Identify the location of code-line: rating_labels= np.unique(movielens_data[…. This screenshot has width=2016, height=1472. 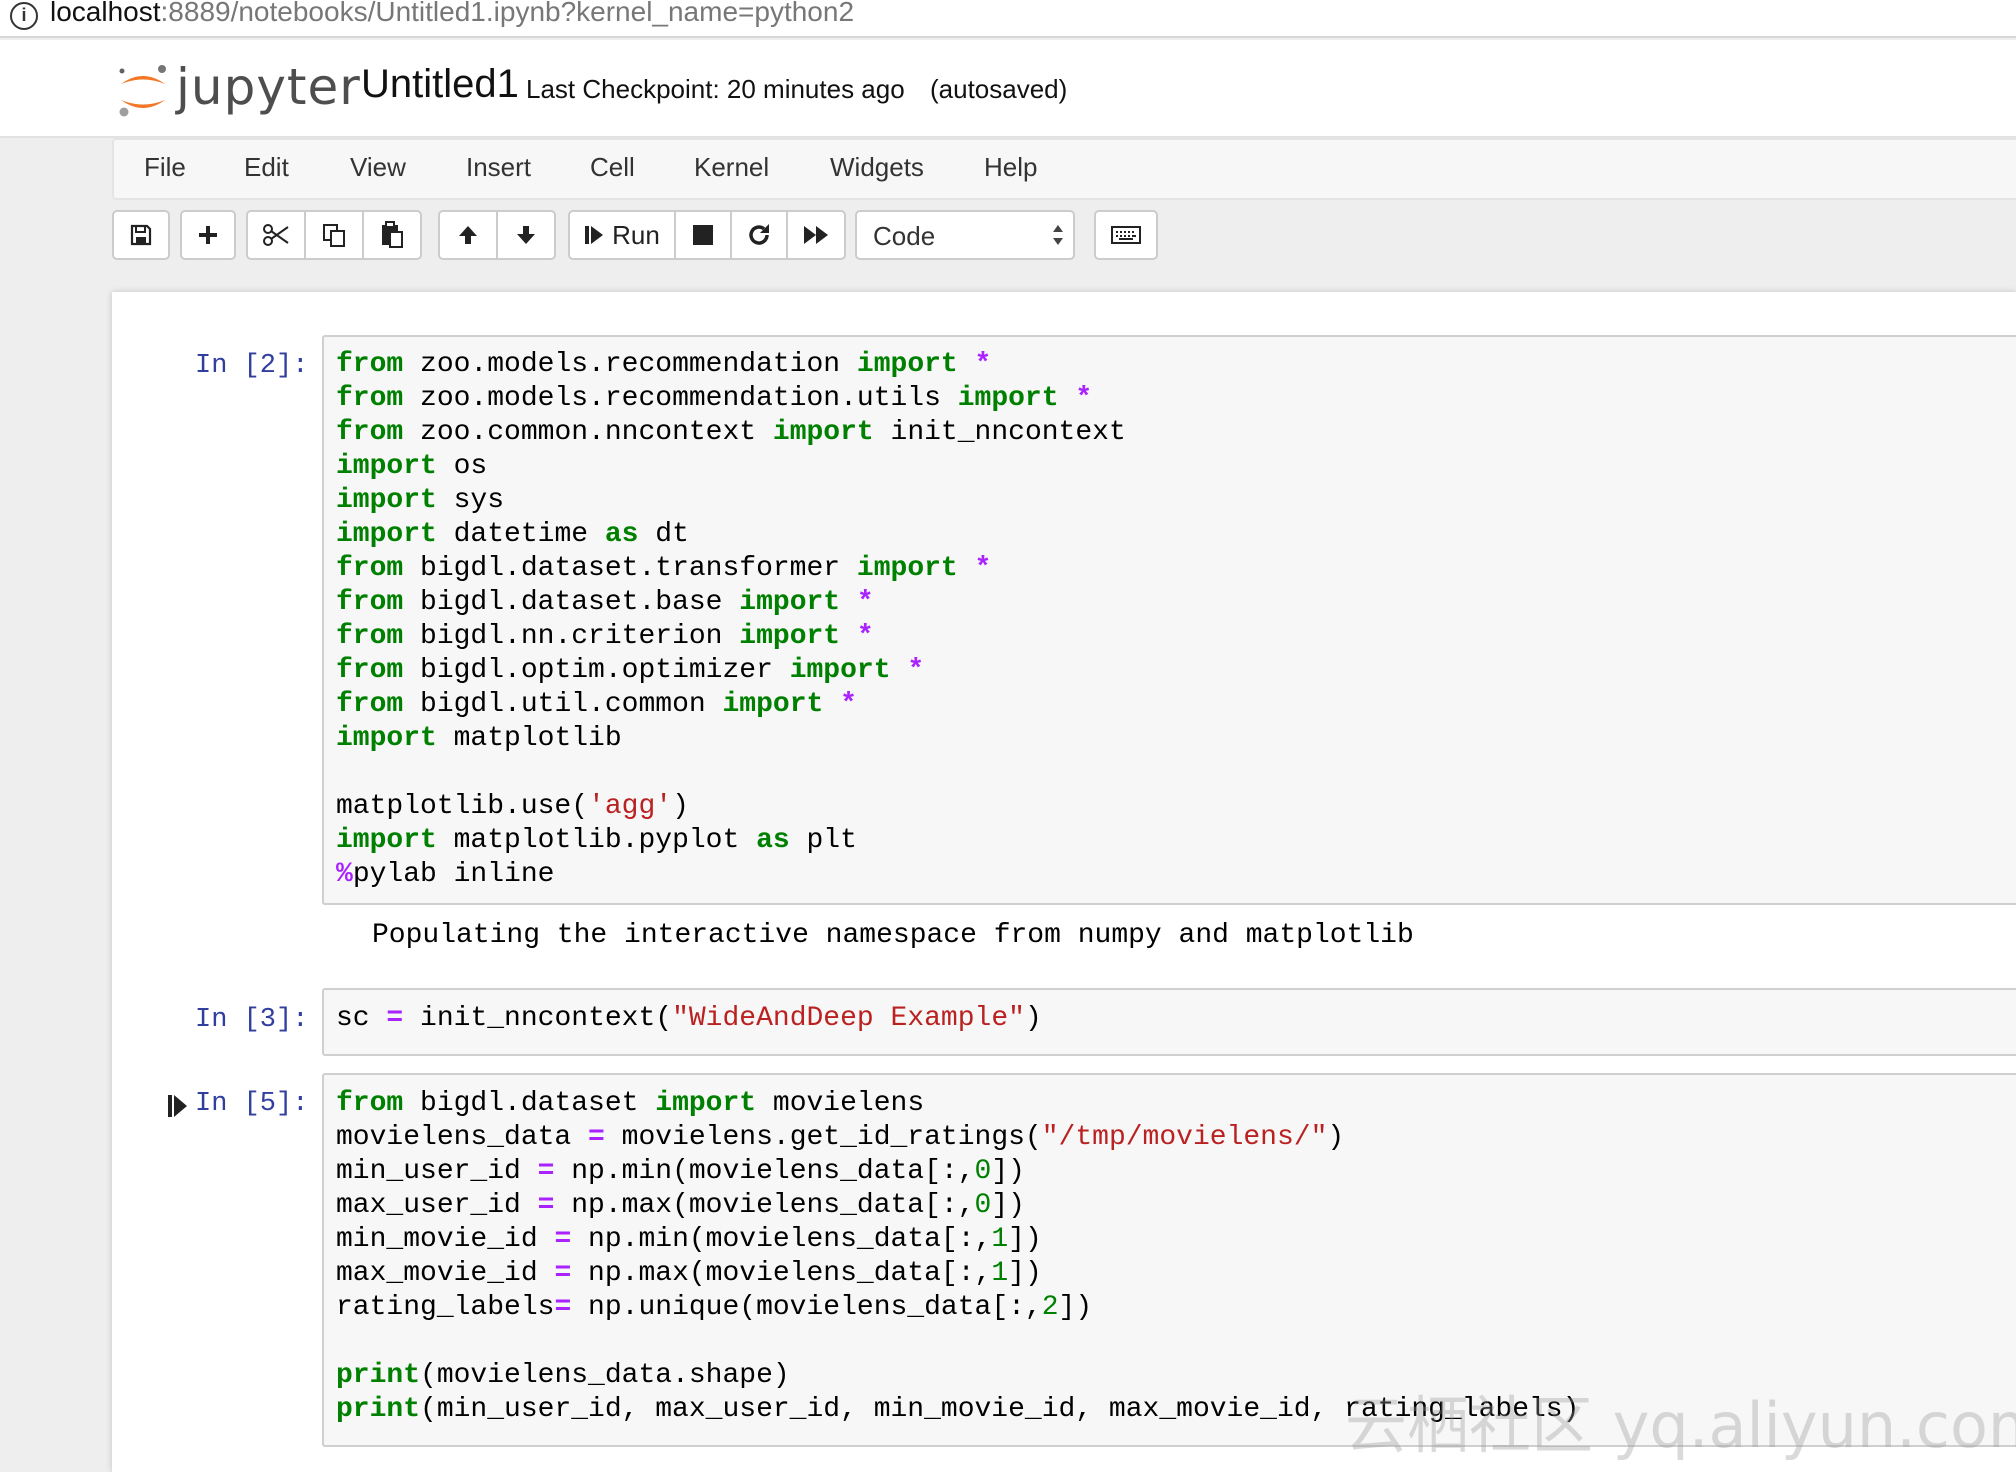
(714, 1307).